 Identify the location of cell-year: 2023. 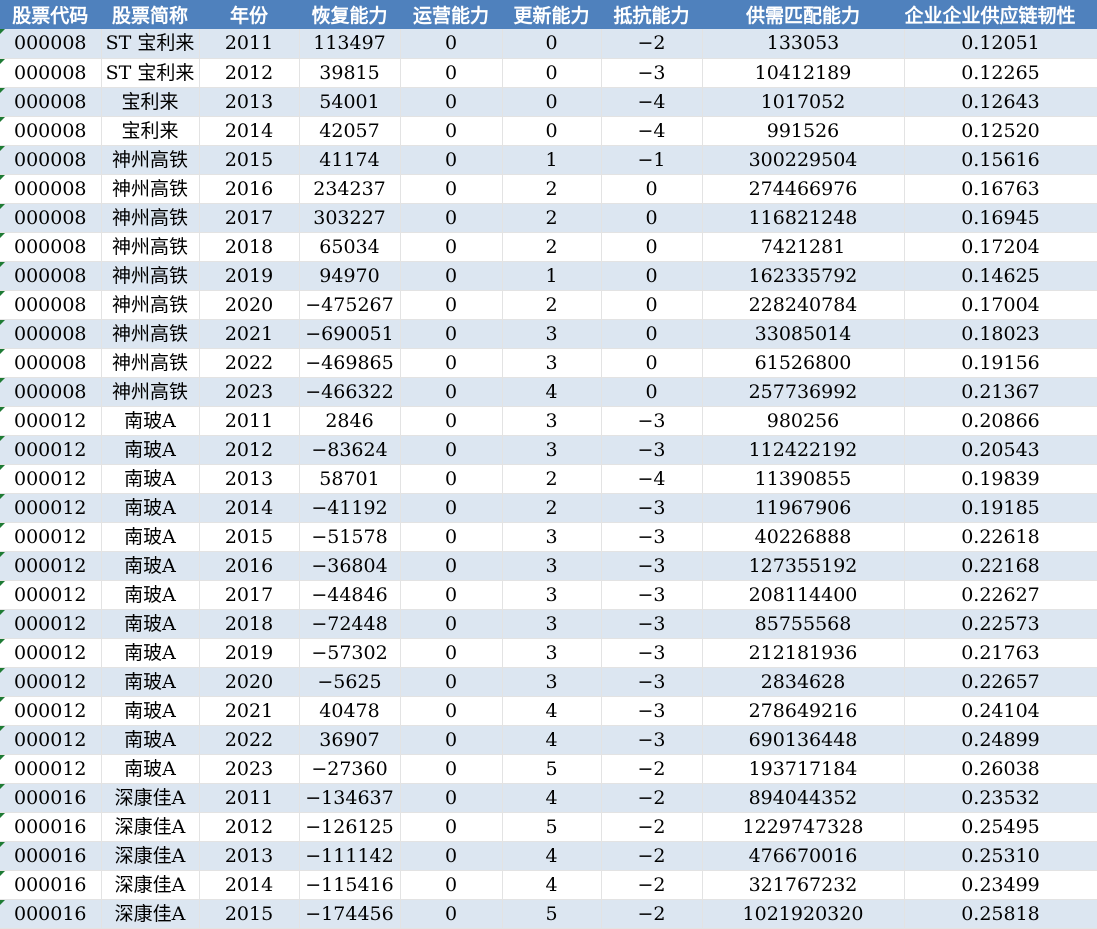
(249, 392).